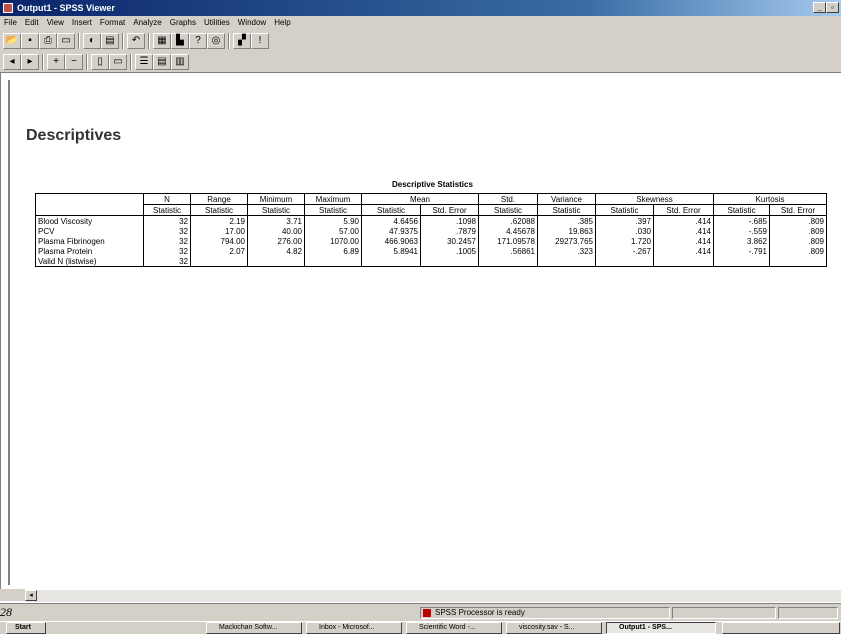  What do you see at coordinates (48, 41) in the screenshot?
I see `print-icon: ⎙` at bounding box center [48, 41].